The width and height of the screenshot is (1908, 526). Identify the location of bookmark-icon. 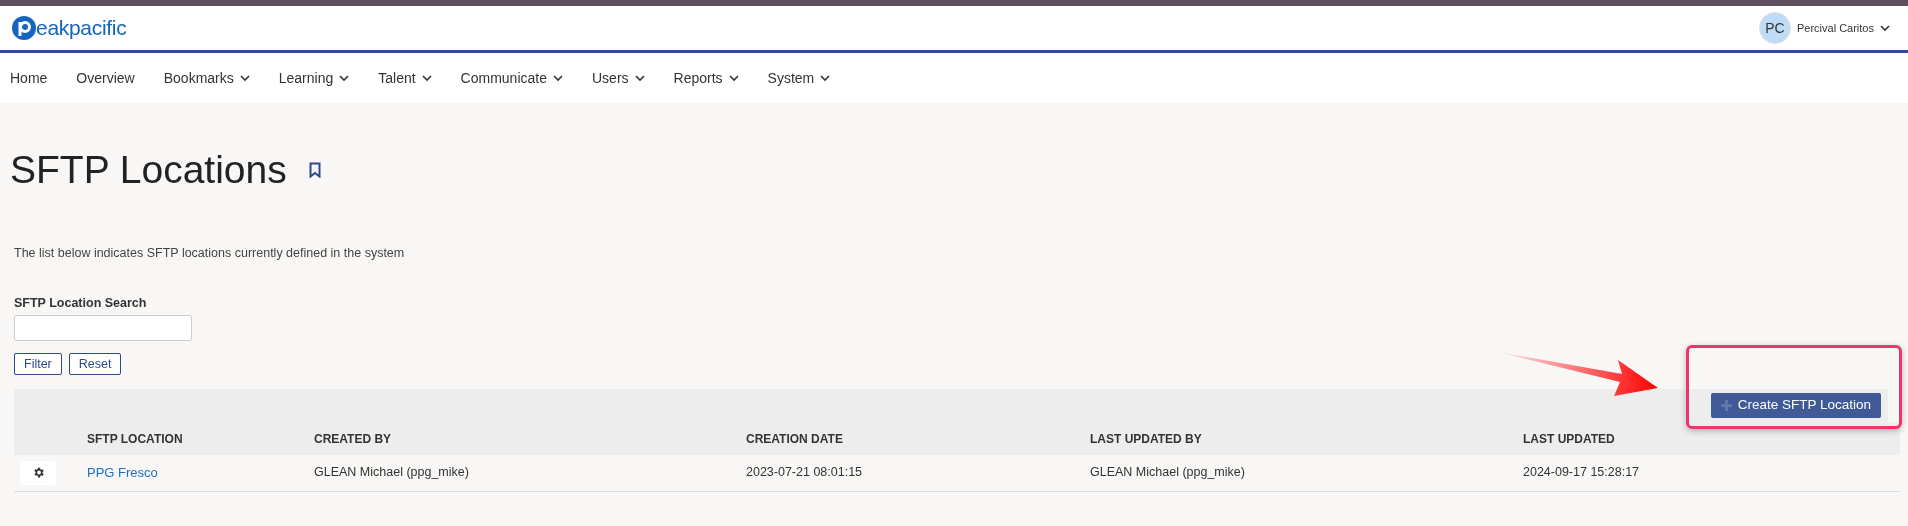
(314, 170).